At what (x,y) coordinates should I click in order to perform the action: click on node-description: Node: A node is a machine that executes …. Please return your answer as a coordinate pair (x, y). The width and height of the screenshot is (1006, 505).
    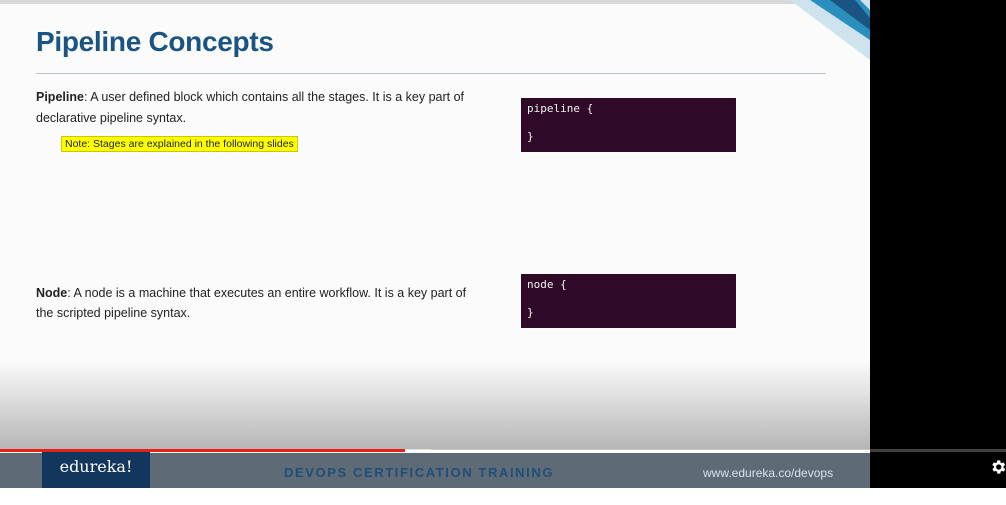
    Looking at the image, I should click on (261, 303).